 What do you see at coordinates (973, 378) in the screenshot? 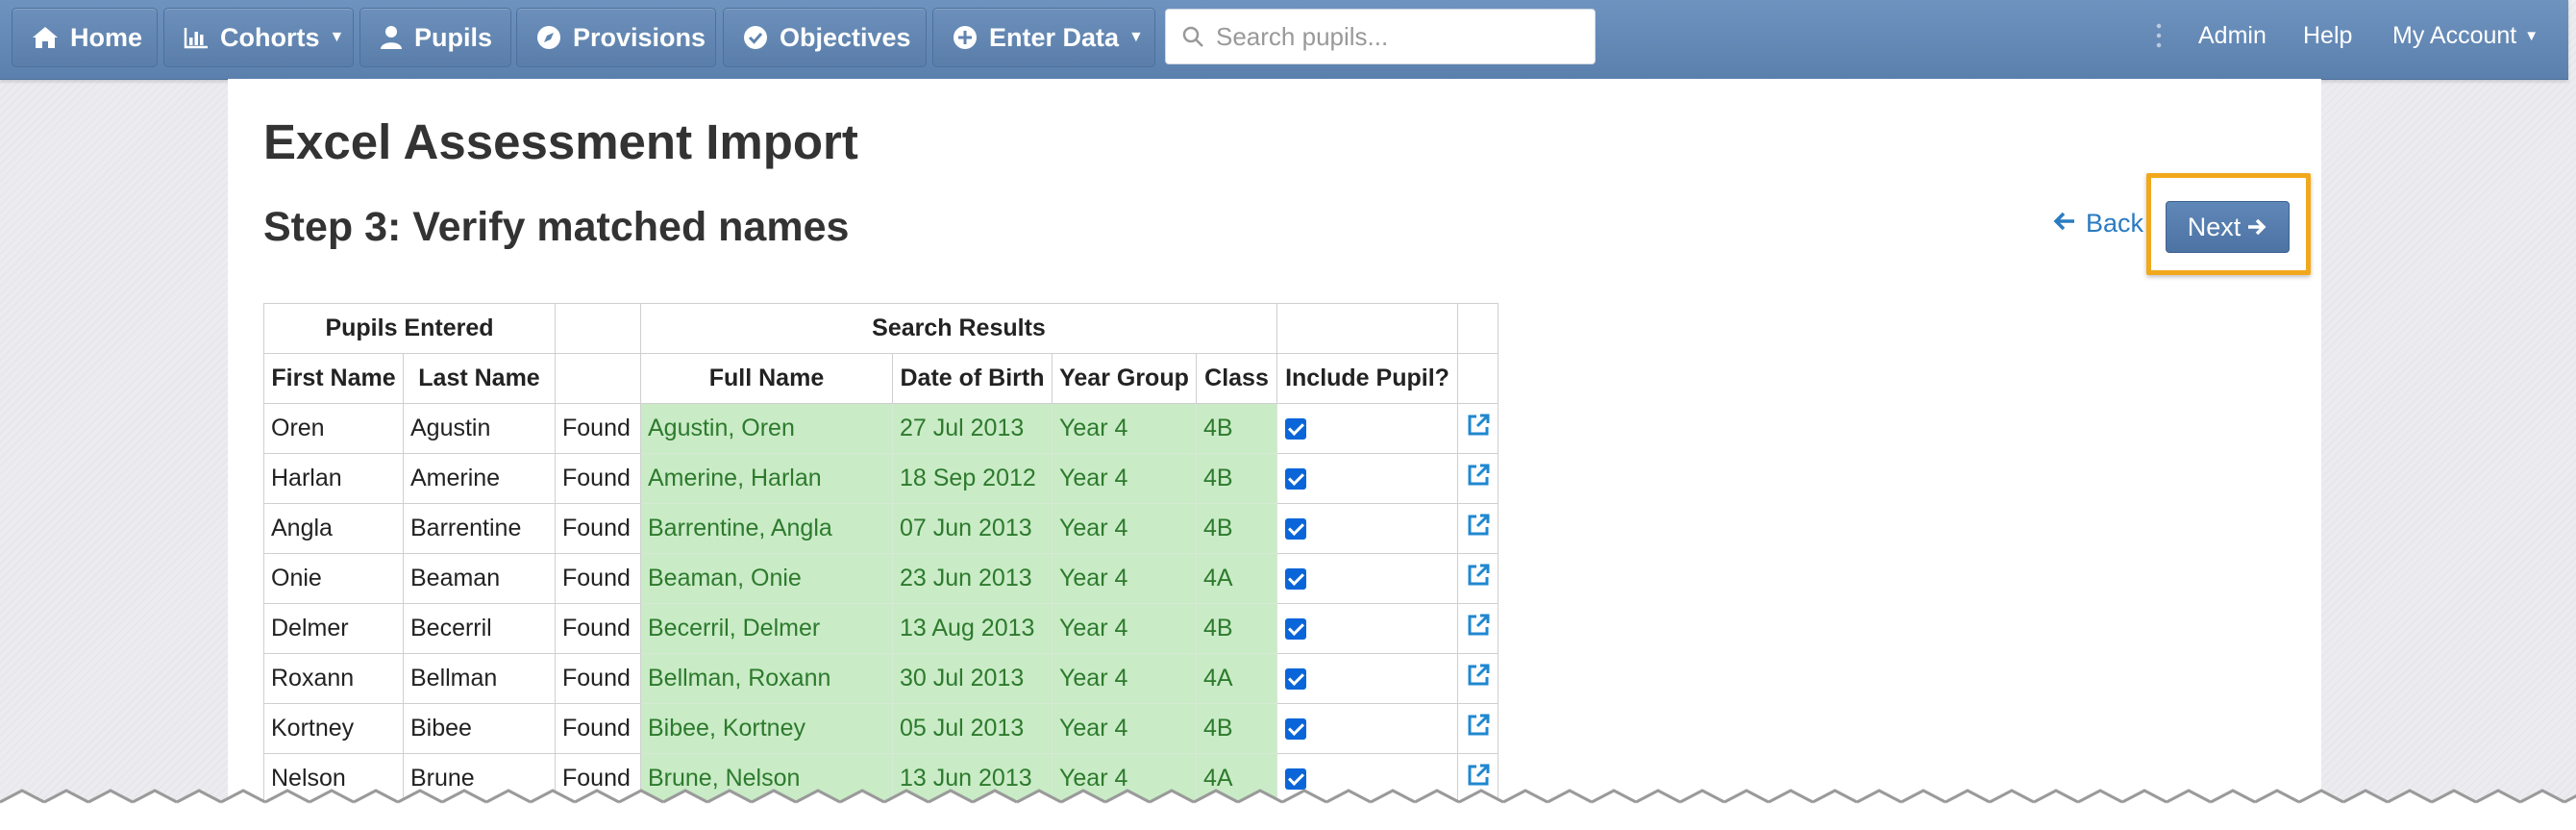
I see `dob-header: Date of Birth` at bounding box center [973, 378].